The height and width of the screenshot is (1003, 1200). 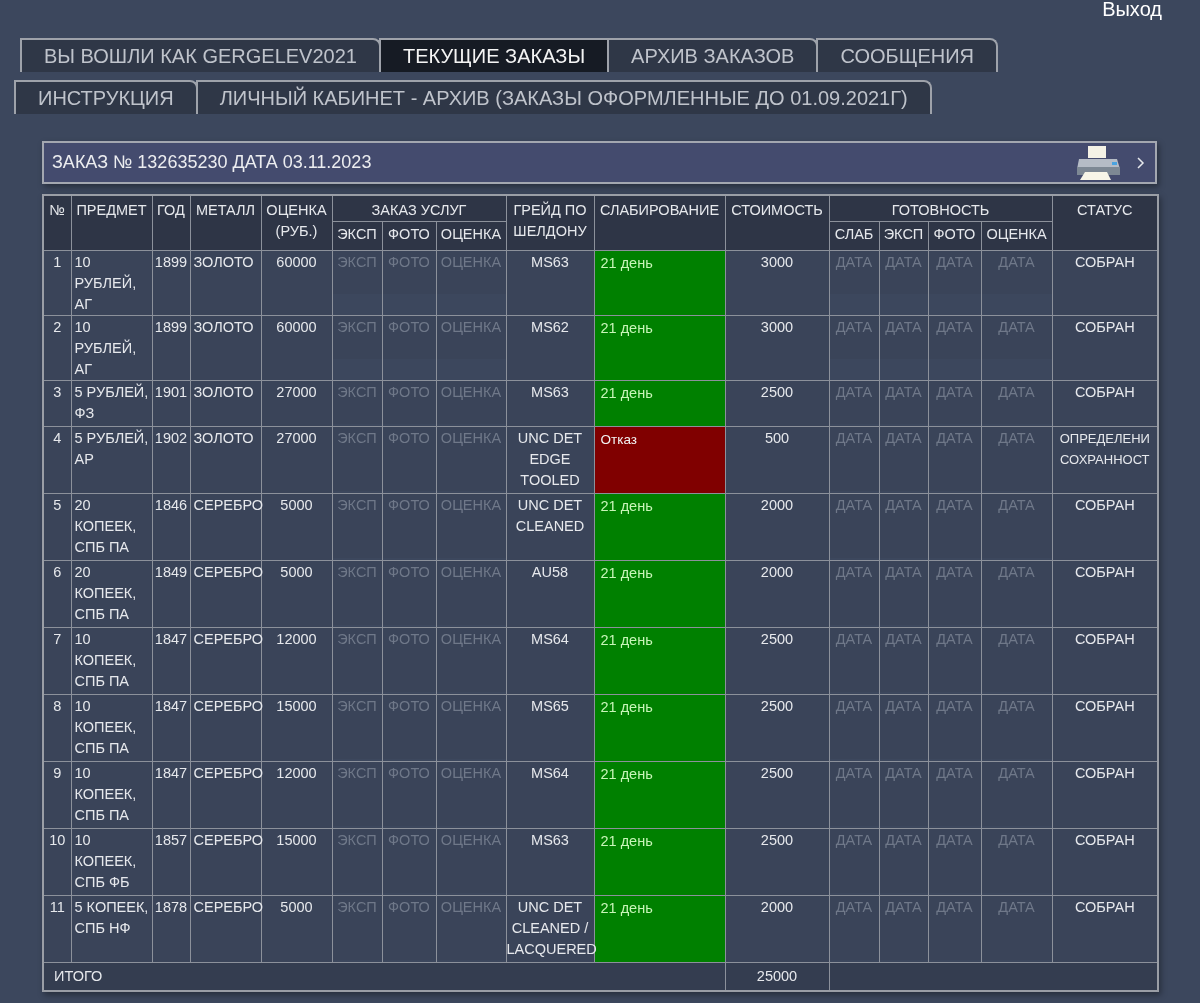 I want to click on table-cell: 3000, so click(x=777, y=283).